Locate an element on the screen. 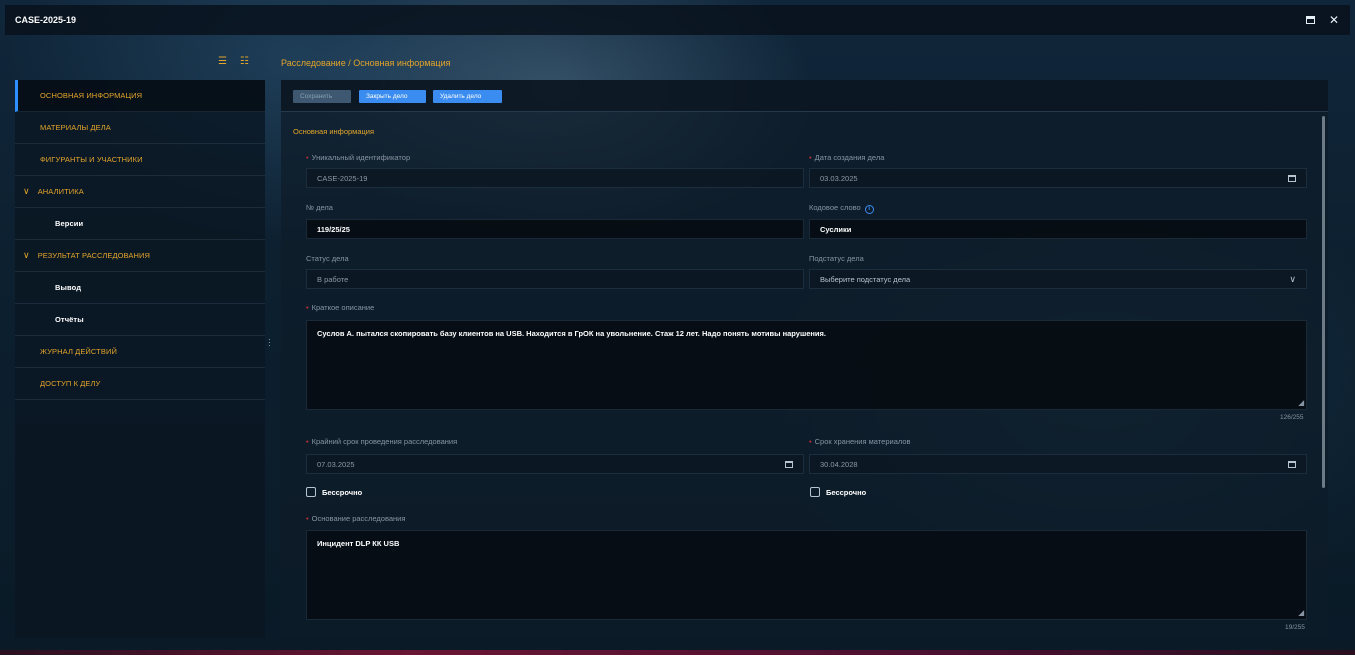  field-value: Суслики is located at coordinates (836, 229).